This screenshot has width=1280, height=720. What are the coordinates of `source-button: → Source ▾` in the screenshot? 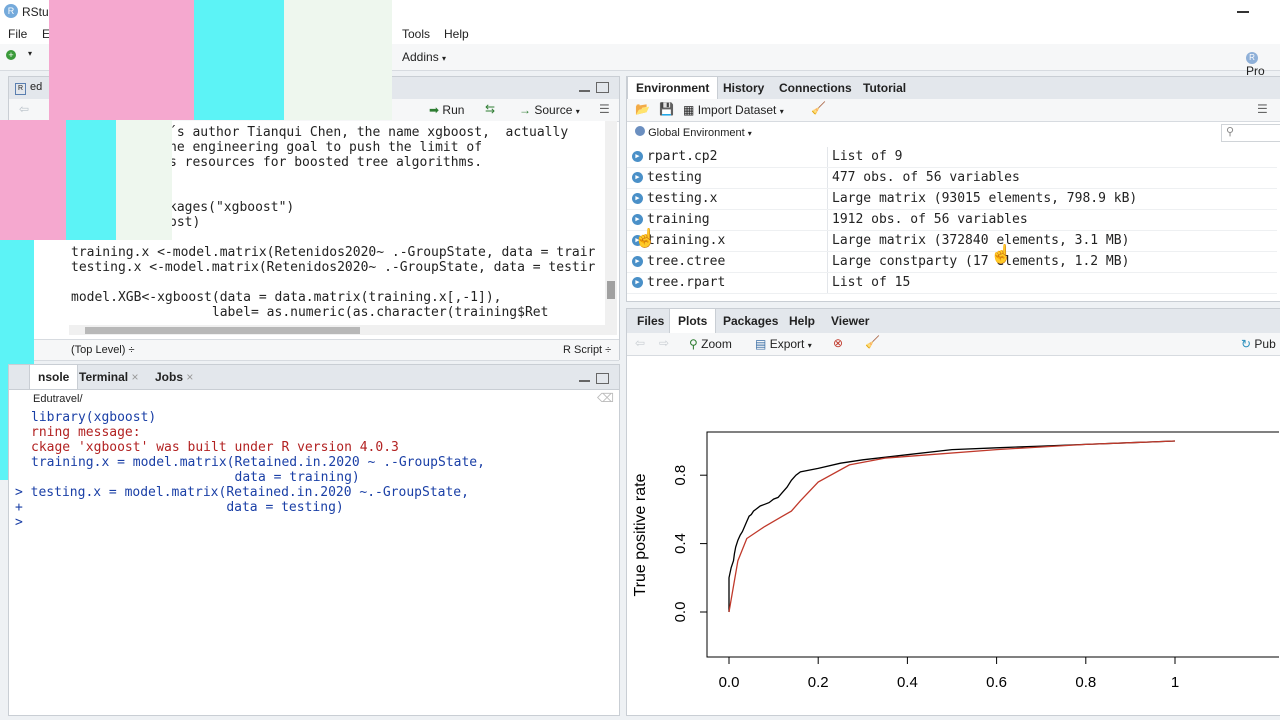 It's located at (549, 110).